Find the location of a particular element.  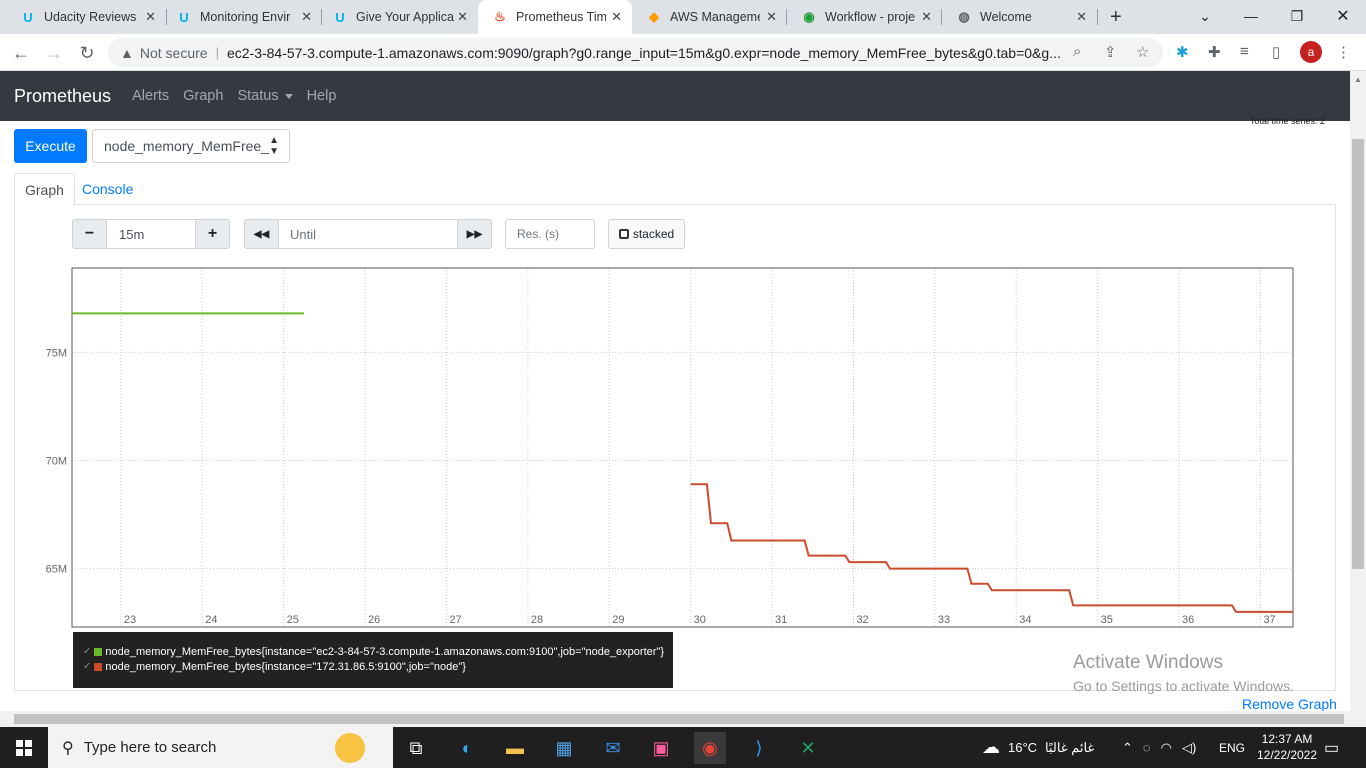

browser-tab-welcome: ◍ Welcome ✕ is located at coordinates (1019, 17).